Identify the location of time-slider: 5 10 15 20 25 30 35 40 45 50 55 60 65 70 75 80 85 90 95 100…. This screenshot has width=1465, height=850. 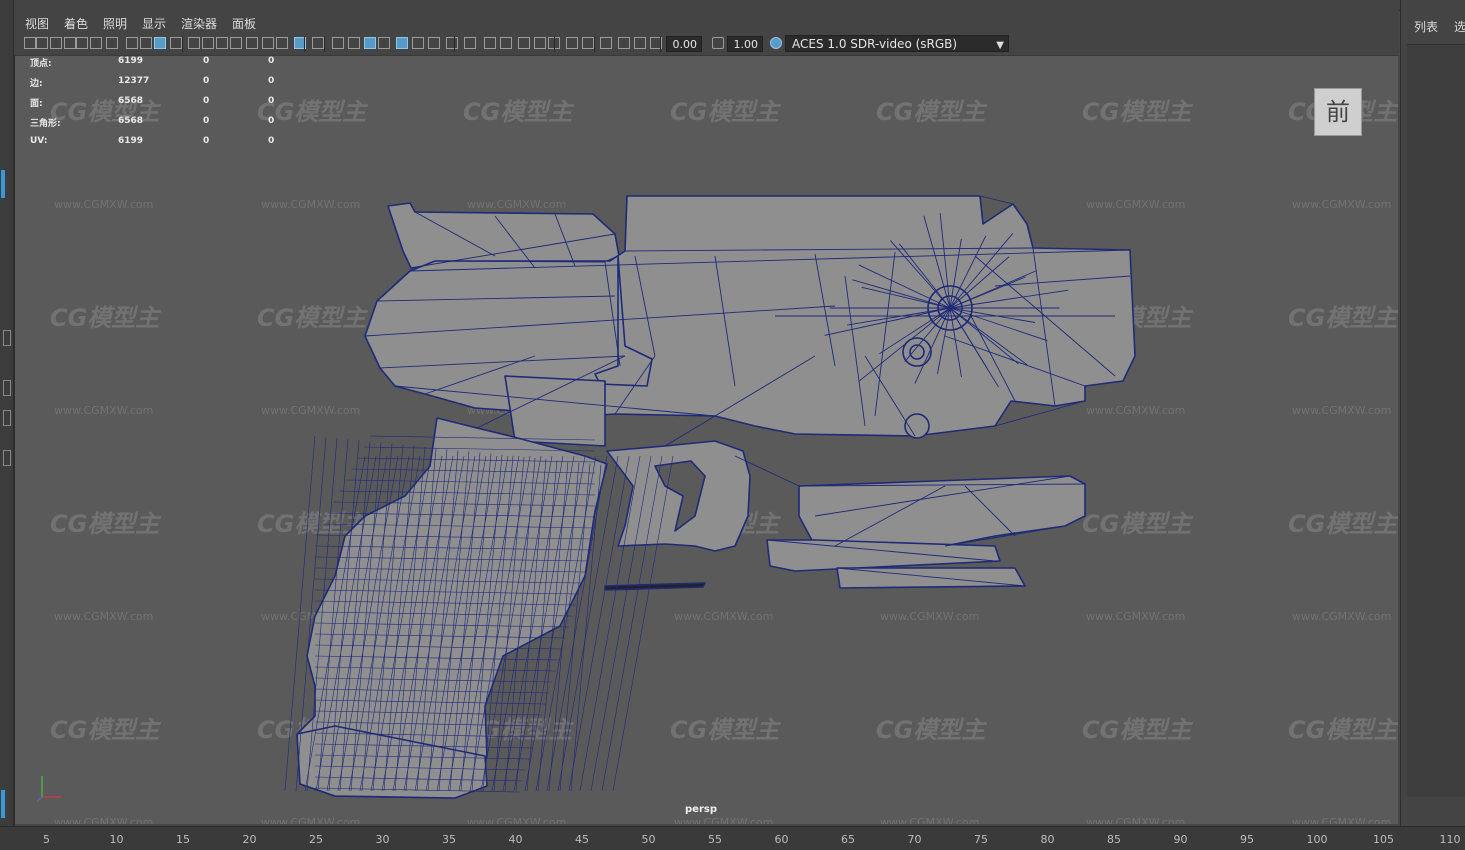
(732, 838).